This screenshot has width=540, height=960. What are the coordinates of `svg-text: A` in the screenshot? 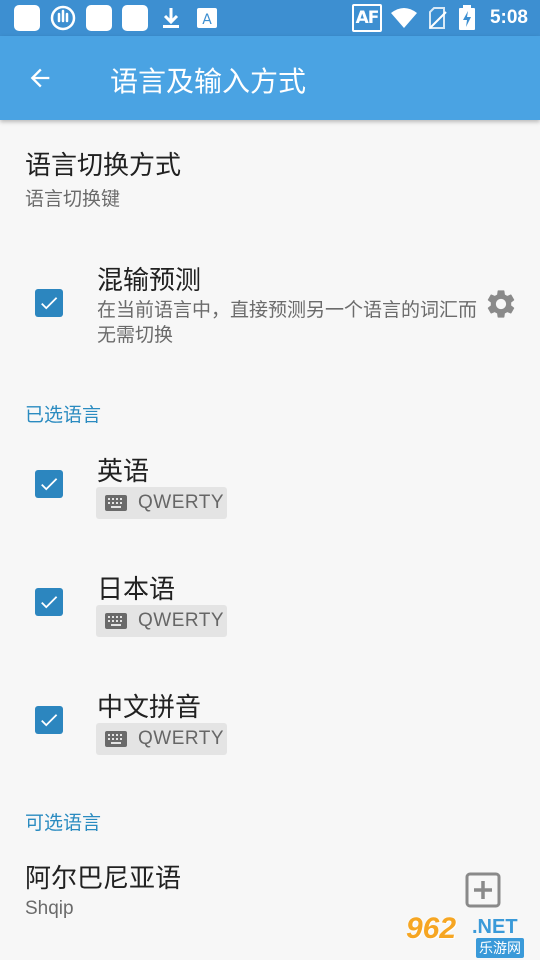 It's located at (207, 20).